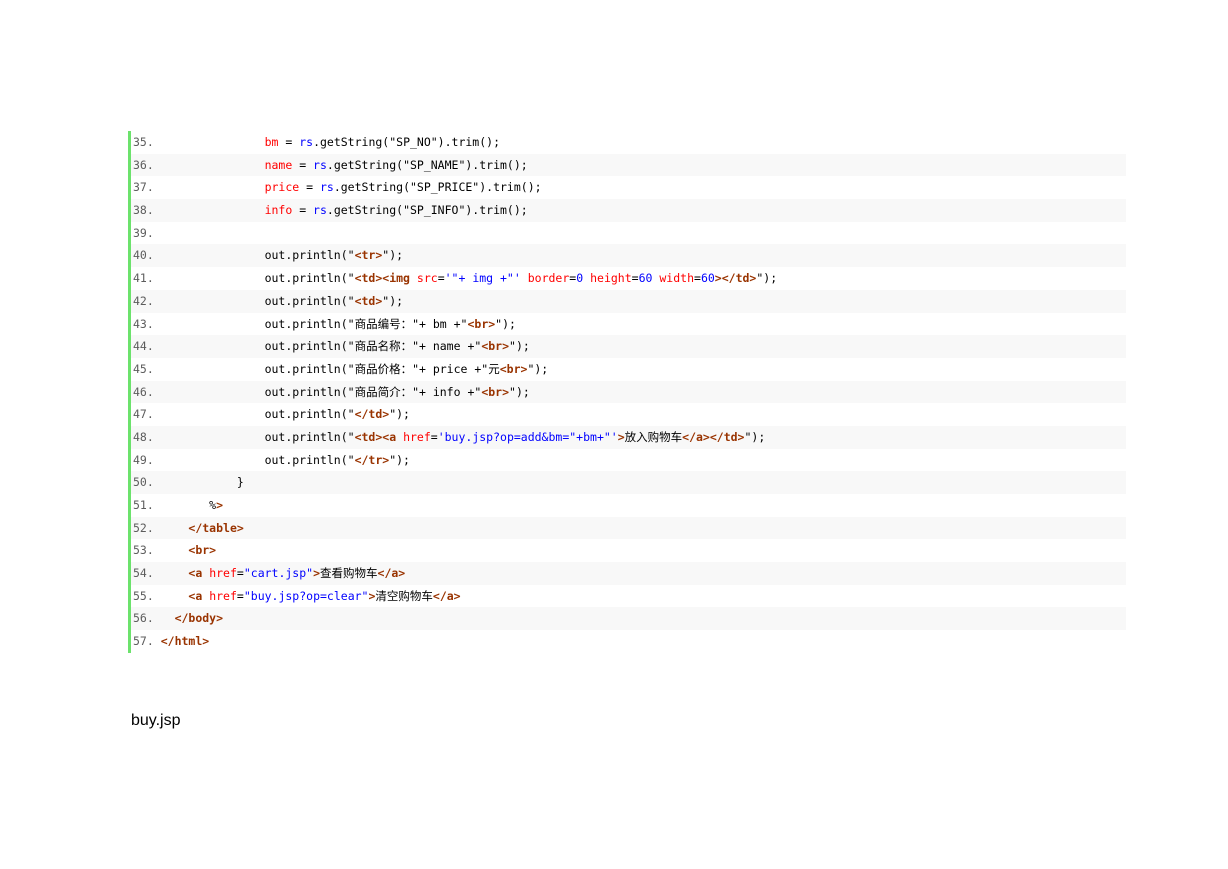 The image size is (1228, 869). I want to click on line-number: 52., so click(143, 527).